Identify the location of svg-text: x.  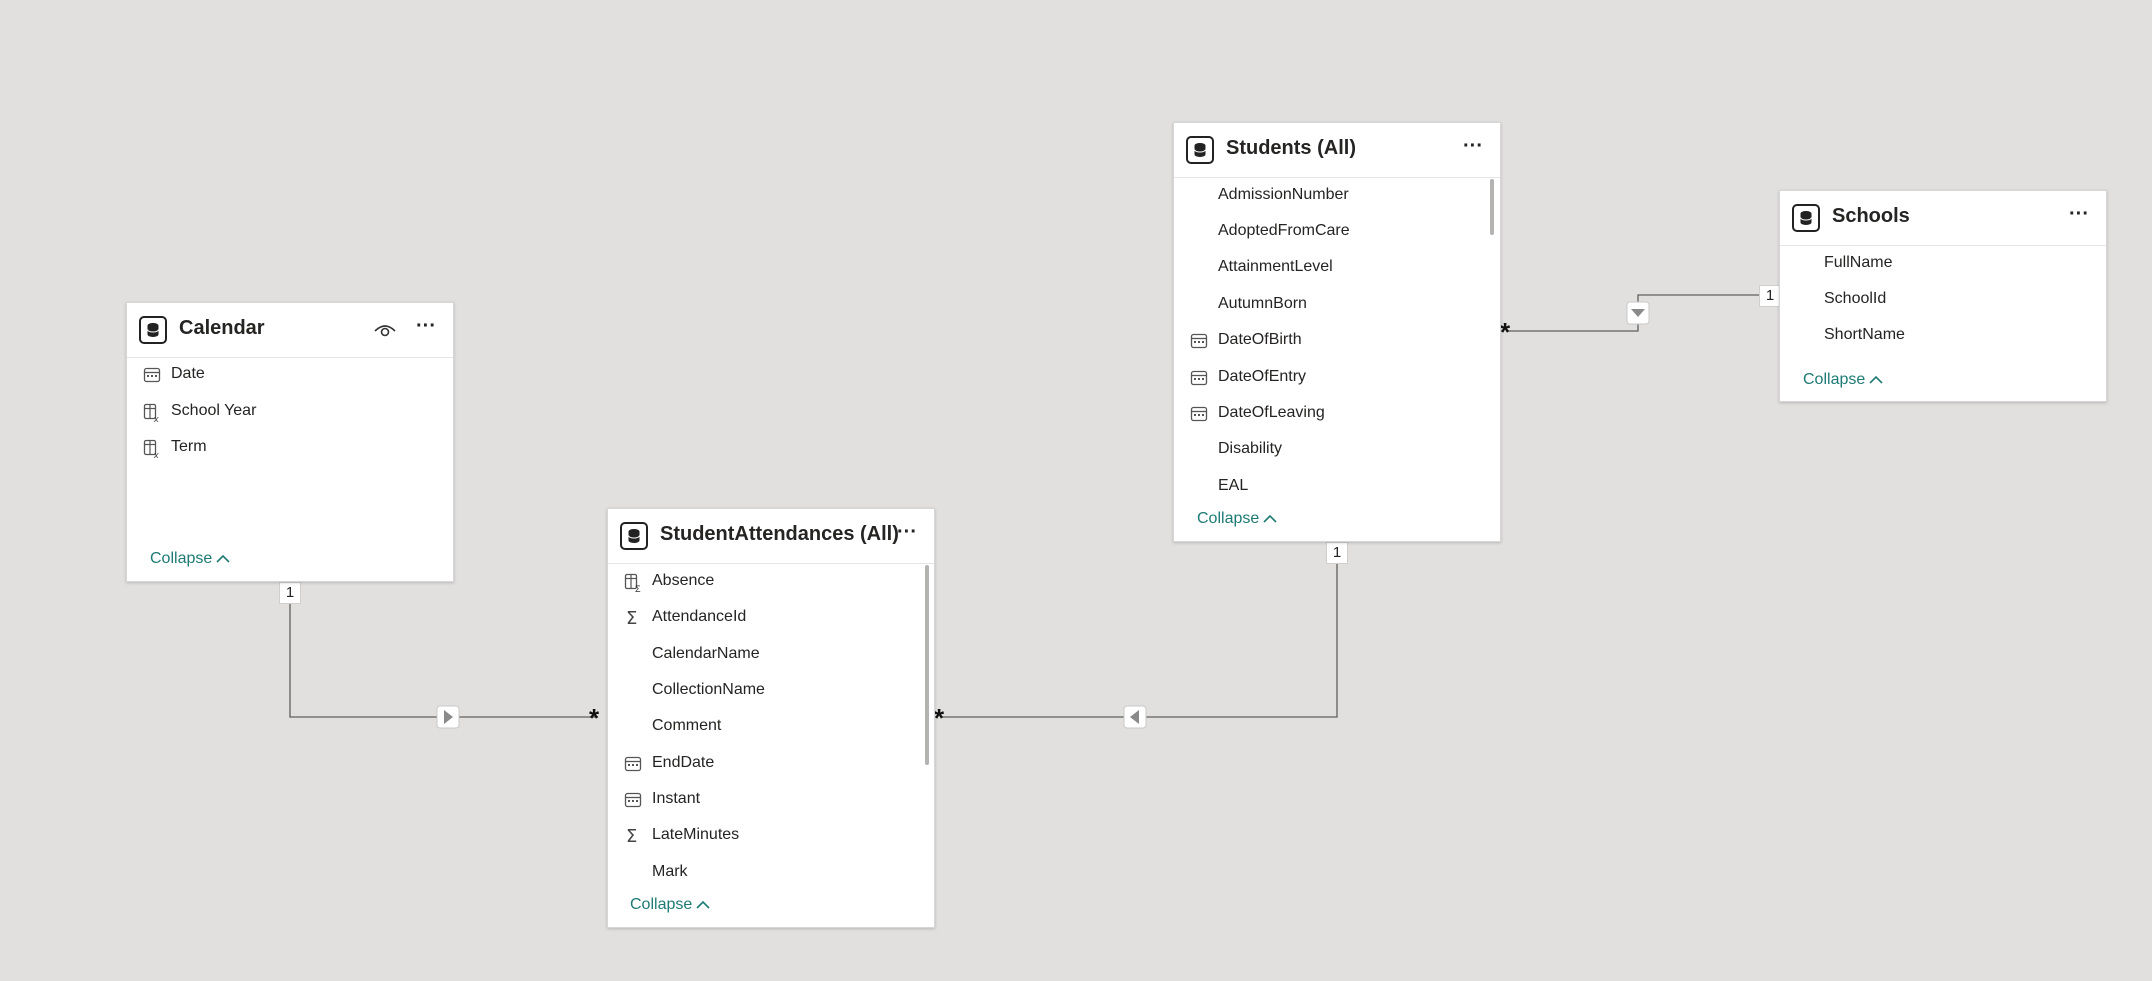
(156, 454).